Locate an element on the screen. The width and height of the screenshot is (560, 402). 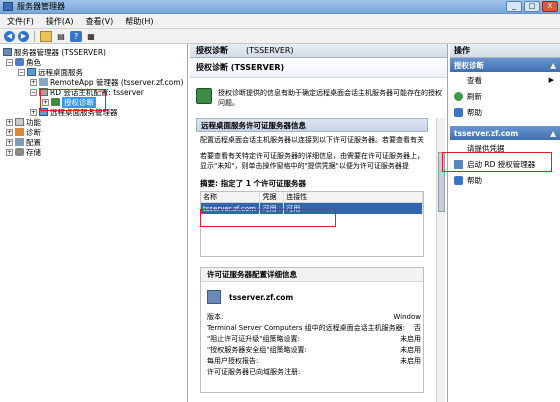
intro-block: 授权诊断提供的信息有助于确定远程桌面会话主机服务器可能存在的授权问题。 is located at coordinates (319, 98).